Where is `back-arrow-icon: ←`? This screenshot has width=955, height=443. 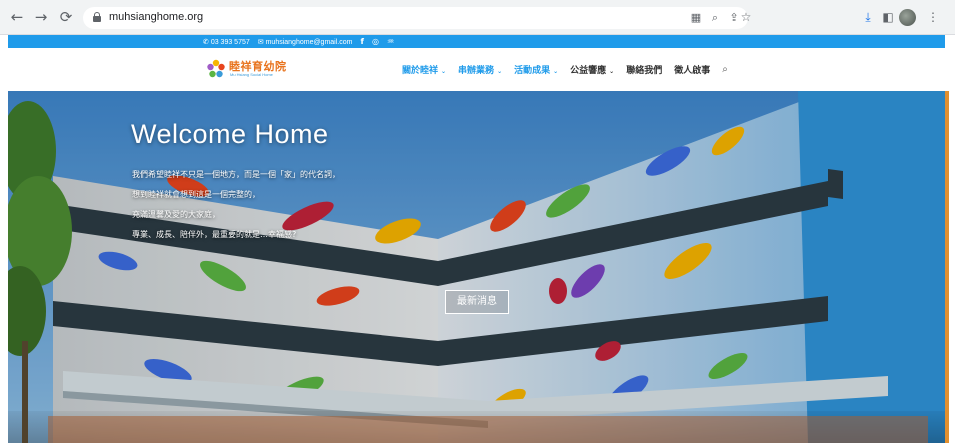 back-arrow-icon: ← is located at coordinates (17, 17).